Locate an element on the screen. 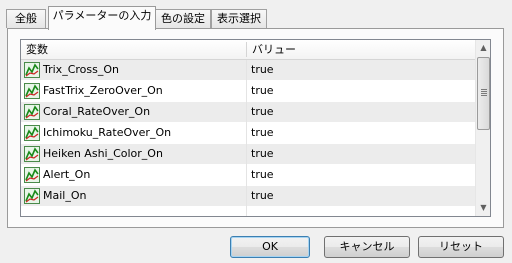 This screenshot has width=512, height=263. cancel-button: キャンセル is located at coordinates (367, 247).